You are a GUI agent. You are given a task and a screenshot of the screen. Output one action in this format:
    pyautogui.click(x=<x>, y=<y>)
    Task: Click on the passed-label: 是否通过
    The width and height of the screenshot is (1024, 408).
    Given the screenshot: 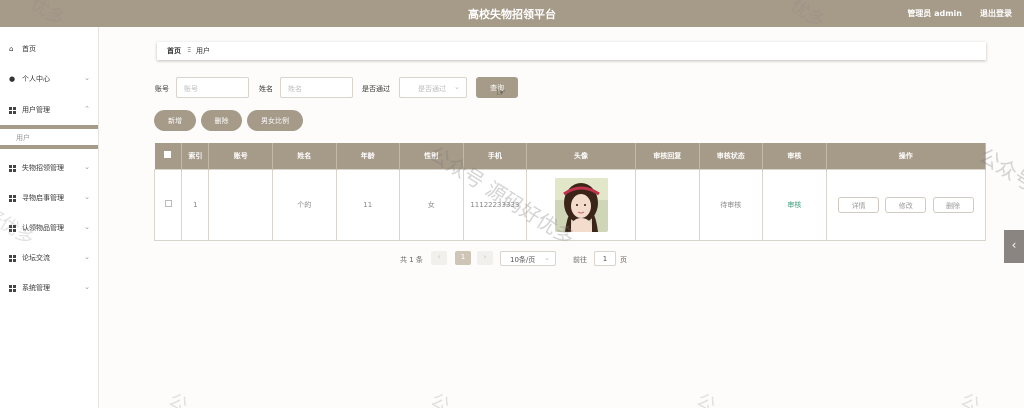 What is the action you would take?
    pyautogui.click(x=376, y=89)
    